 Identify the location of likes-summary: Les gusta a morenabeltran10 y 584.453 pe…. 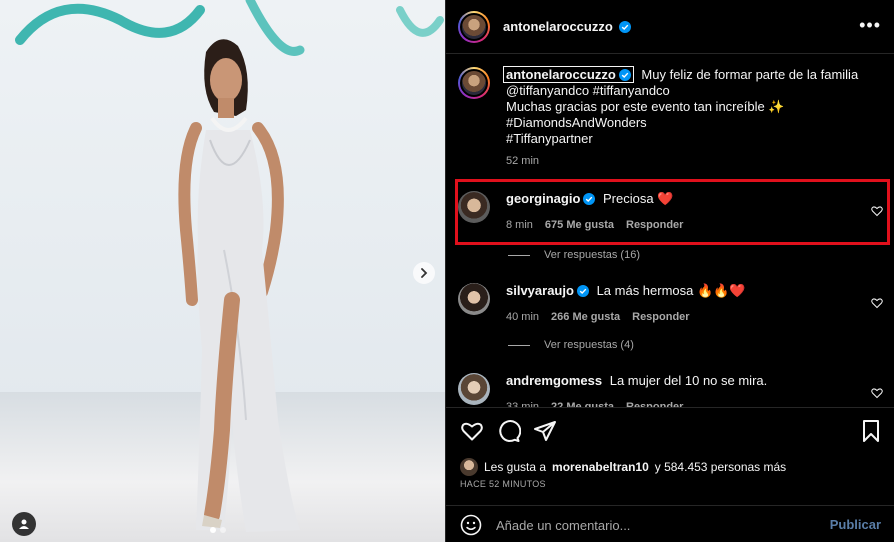
(623, 467).